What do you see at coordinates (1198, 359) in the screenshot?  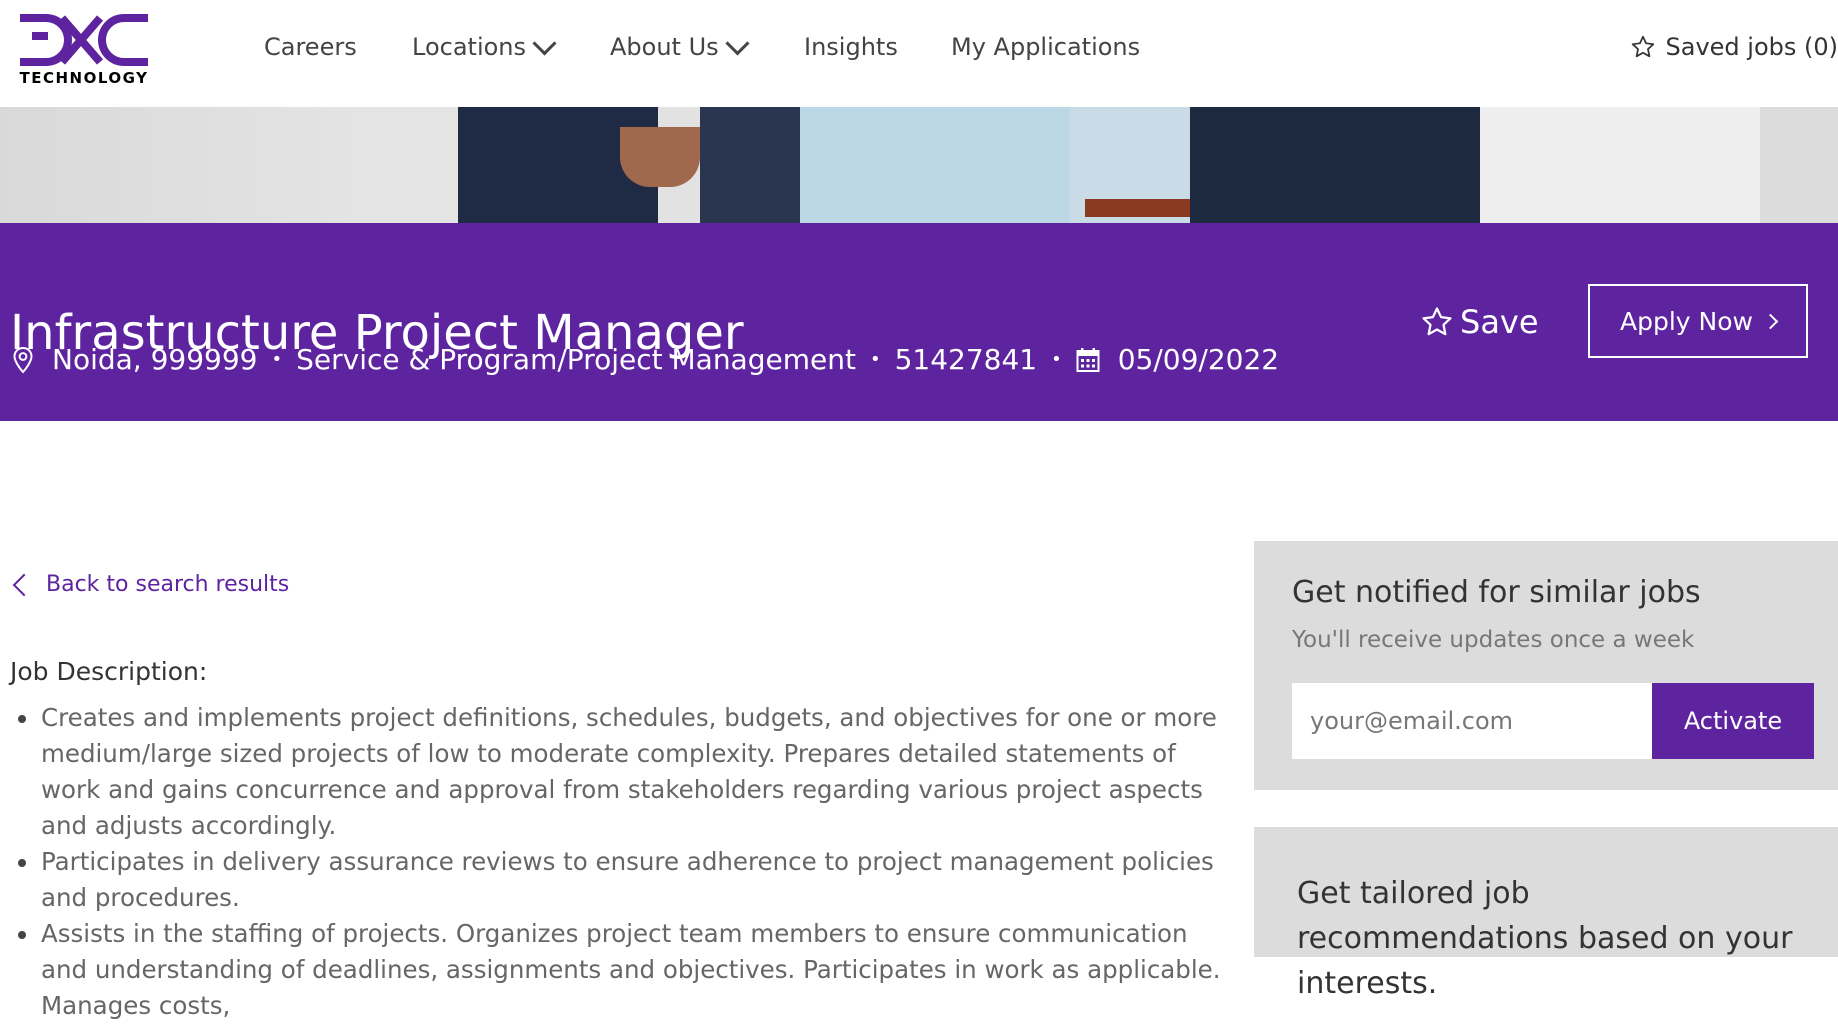 I see `job-date: 05/09/2022` at bounding box center [1198, 359].